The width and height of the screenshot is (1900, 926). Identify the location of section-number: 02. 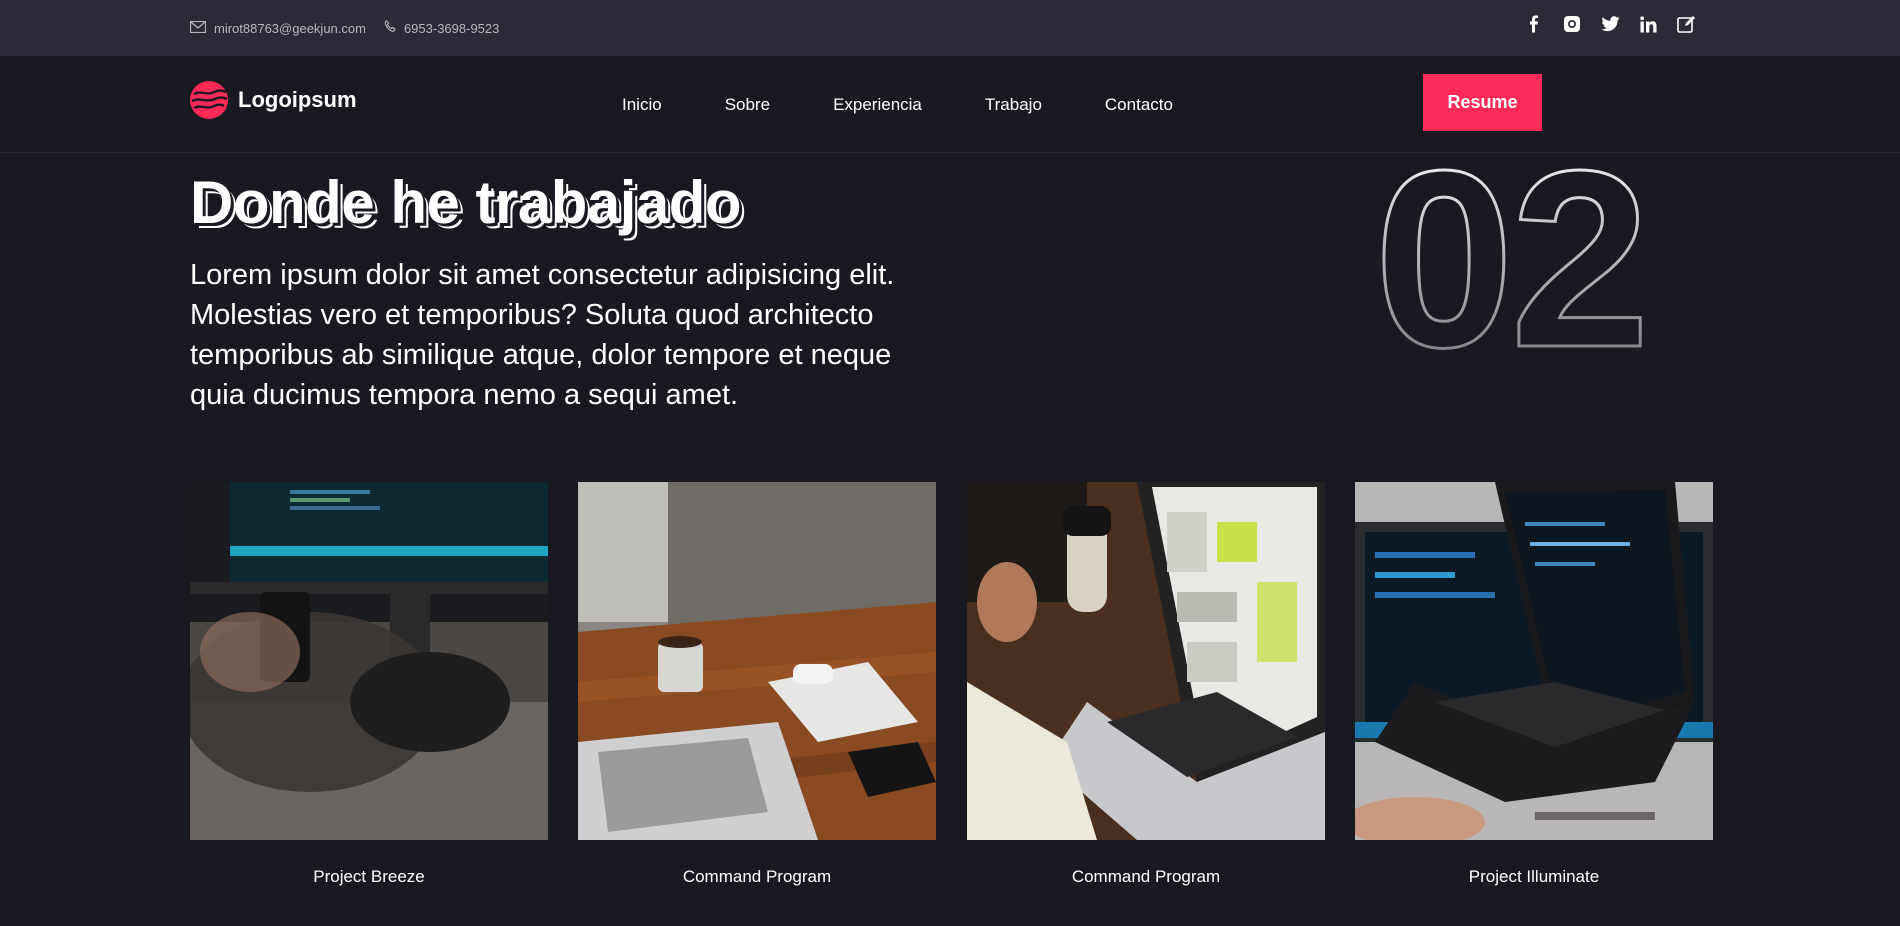
(1560, 249).